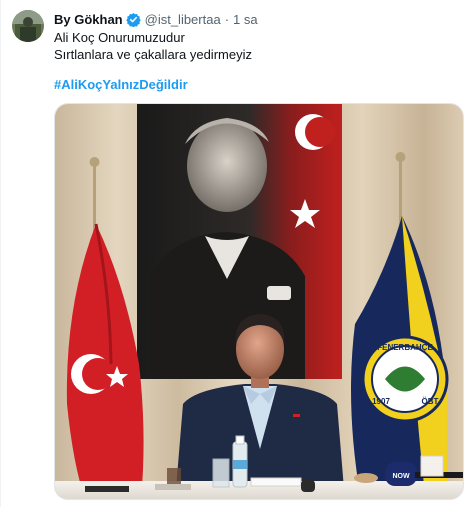 The height and width of the screenshot is (507, 472). I want to click on flag-logo-year: 1907, so click(381, 401).